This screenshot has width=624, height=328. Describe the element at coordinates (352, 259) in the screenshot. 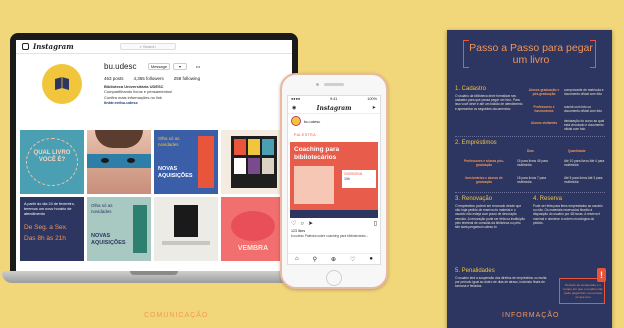

I see `activity-icon: ♡` at that location.